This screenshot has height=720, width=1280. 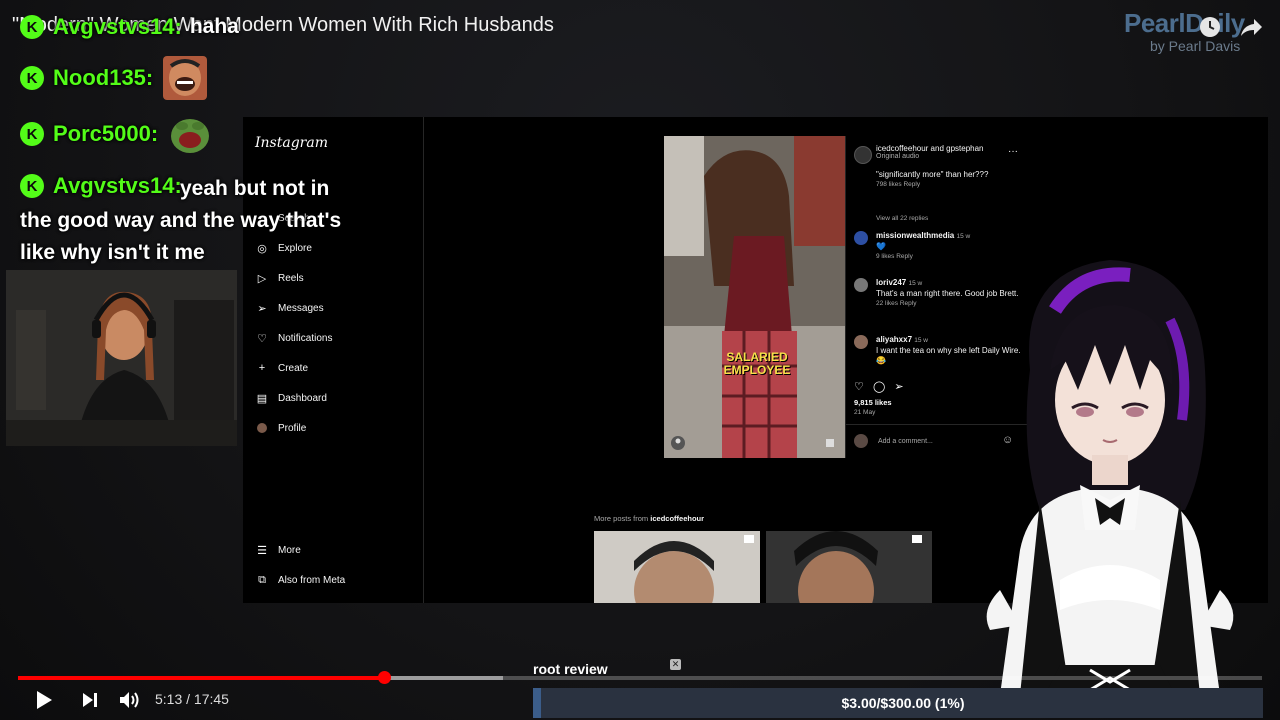 I want to click on nav-create: + Create, so click(x=281, y=368).